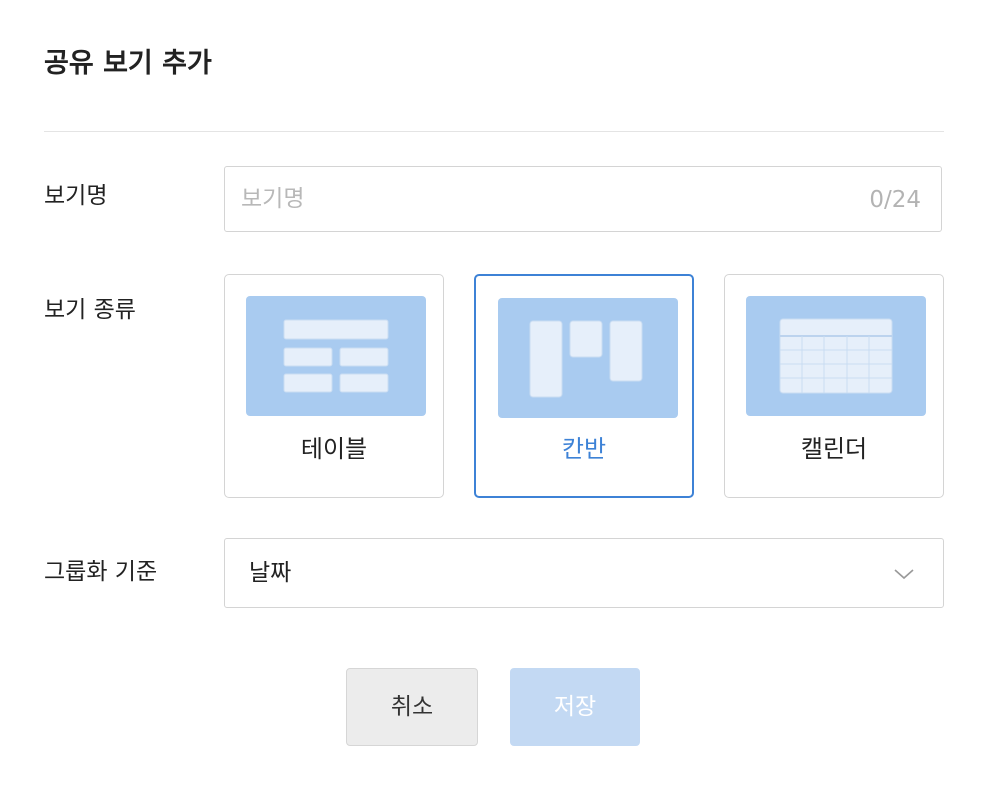  What do you see at coordinates (76, 196) in the screenshot?
I see `view-name-label: 보기명` at bounding box center [76, 196].